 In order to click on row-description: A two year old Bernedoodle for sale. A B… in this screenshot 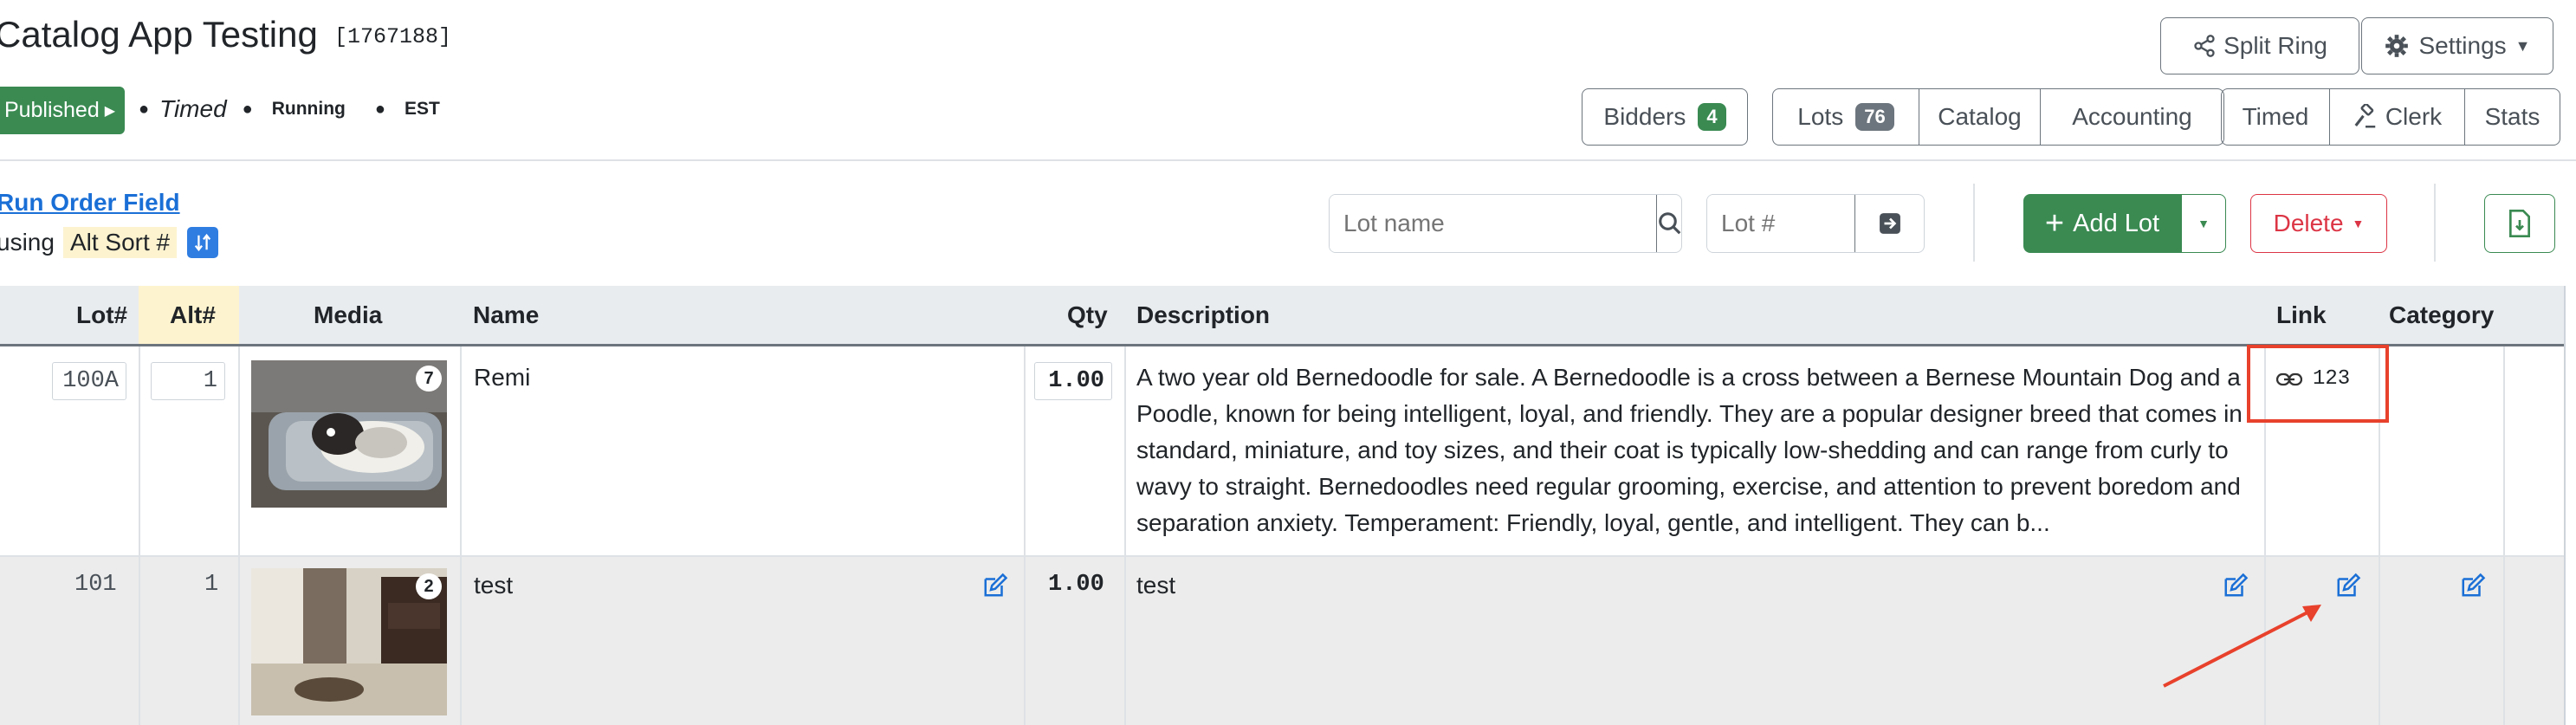, I will do `click(1699, 450)`.